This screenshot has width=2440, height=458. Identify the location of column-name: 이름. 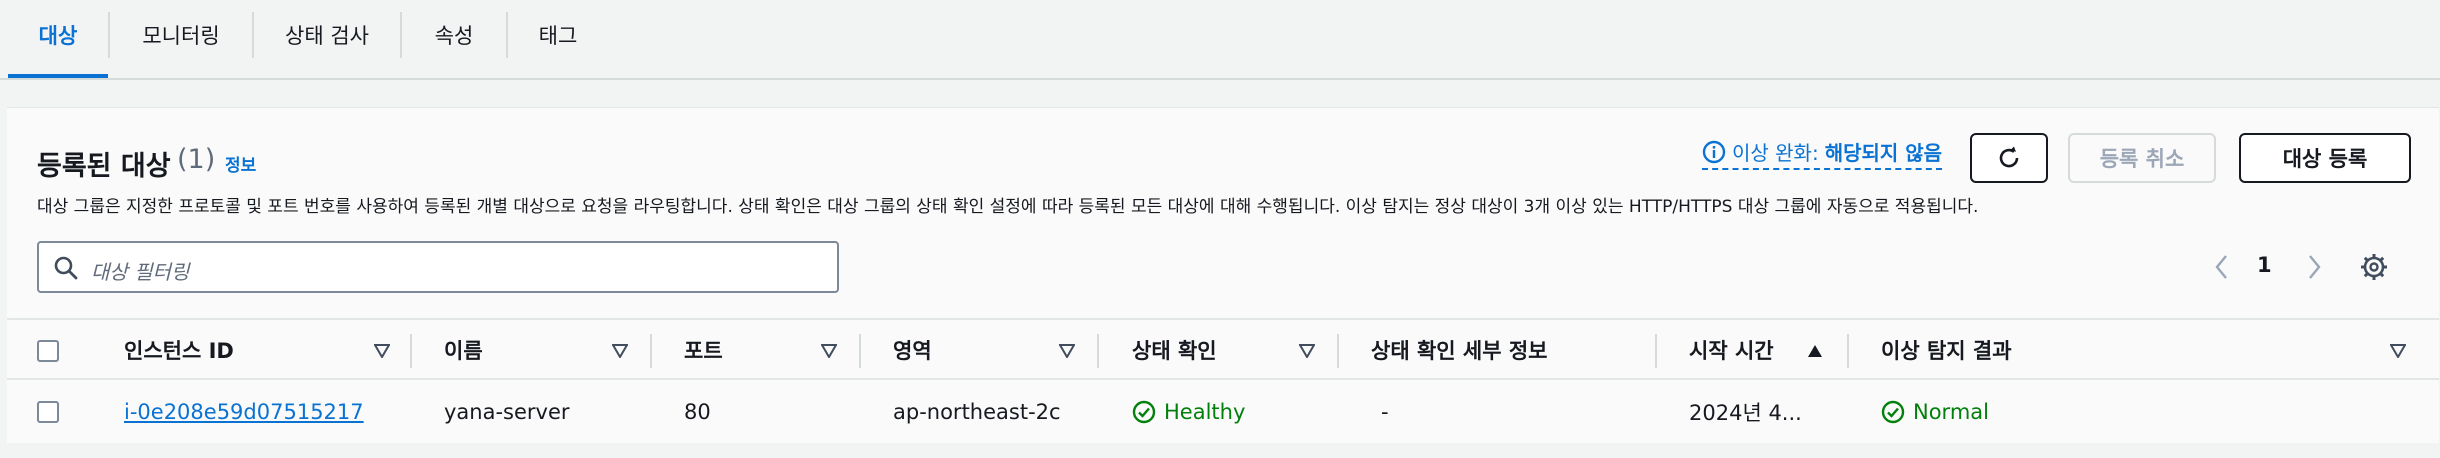
(463, 350).